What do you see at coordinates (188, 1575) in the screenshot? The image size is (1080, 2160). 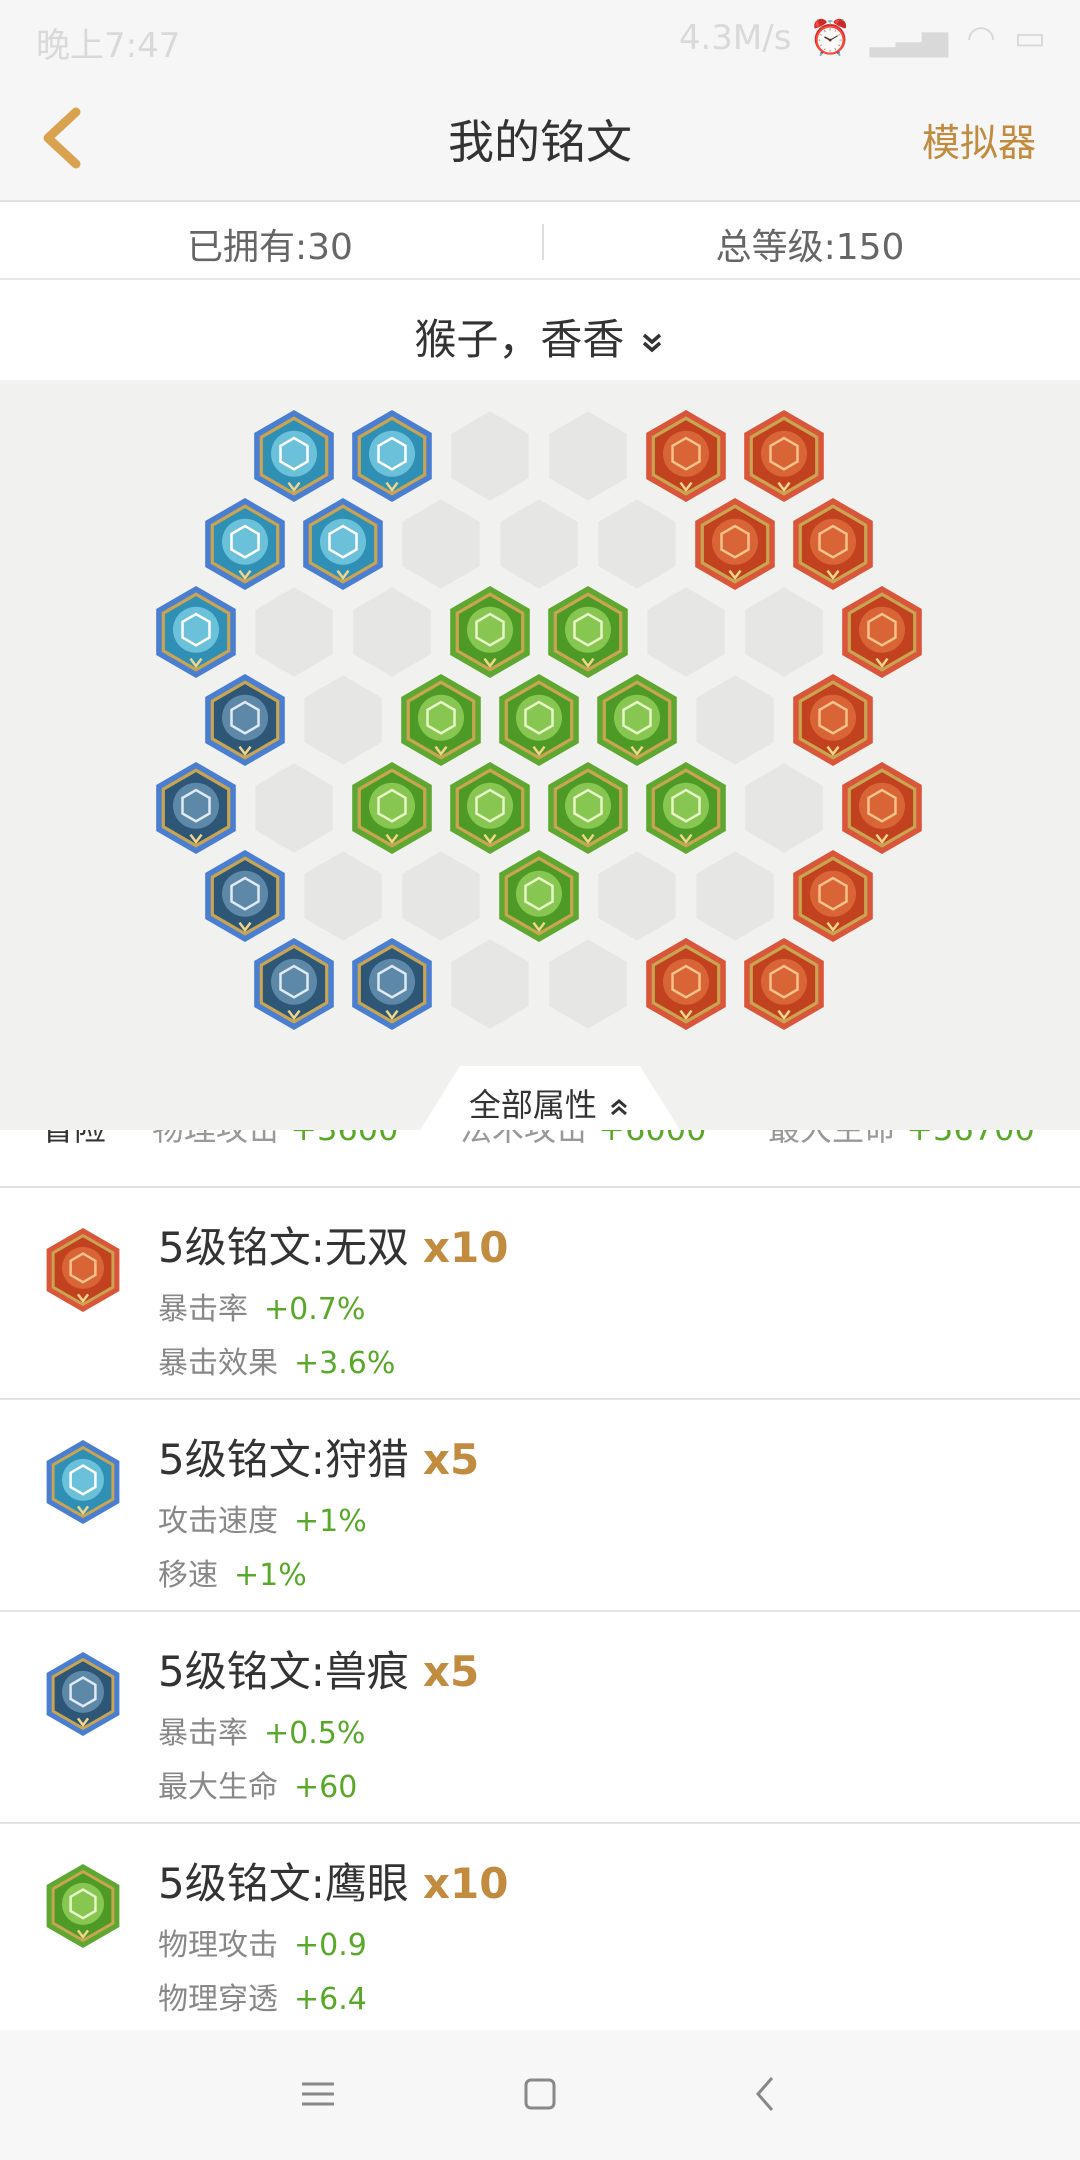 I see `attr-label: 移速` at bounding box center [188, 1575].